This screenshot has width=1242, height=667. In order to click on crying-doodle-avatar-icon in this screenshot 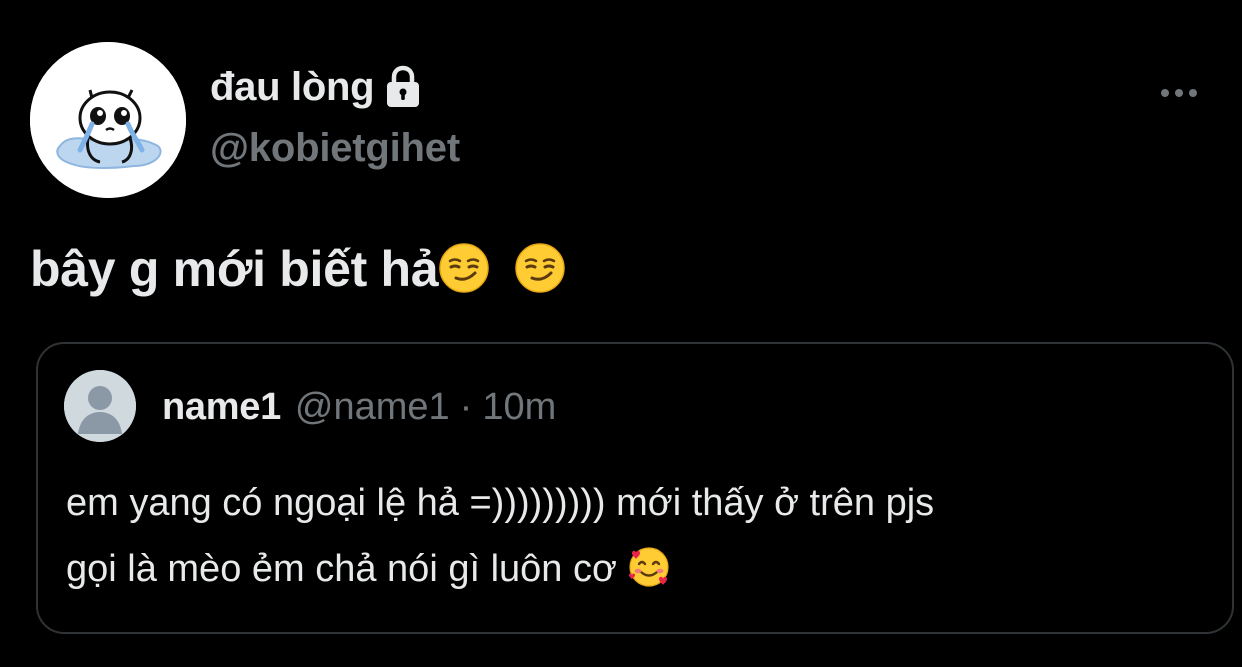, I will do `click(108, 120)`.